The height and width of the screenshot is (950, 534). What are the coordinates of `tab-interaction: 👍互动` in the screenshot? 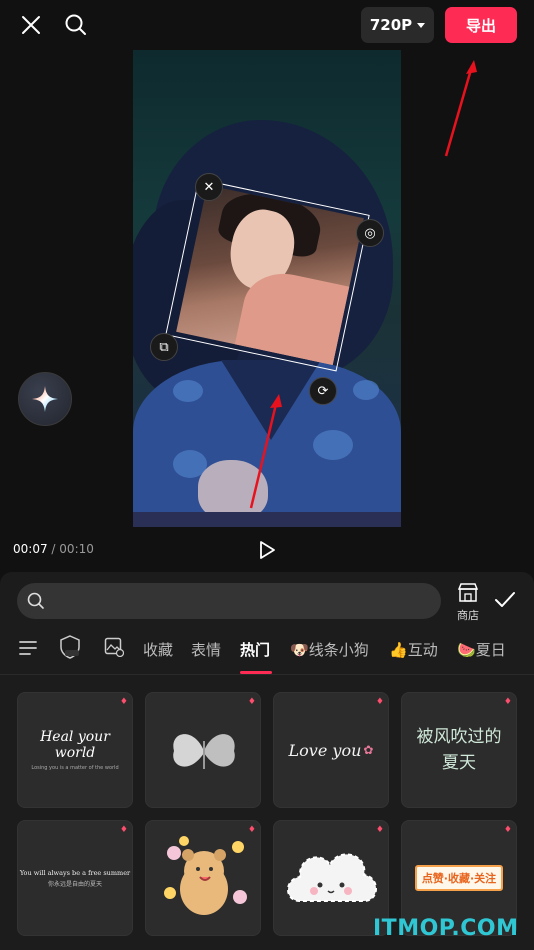 It's located at (413, 649).